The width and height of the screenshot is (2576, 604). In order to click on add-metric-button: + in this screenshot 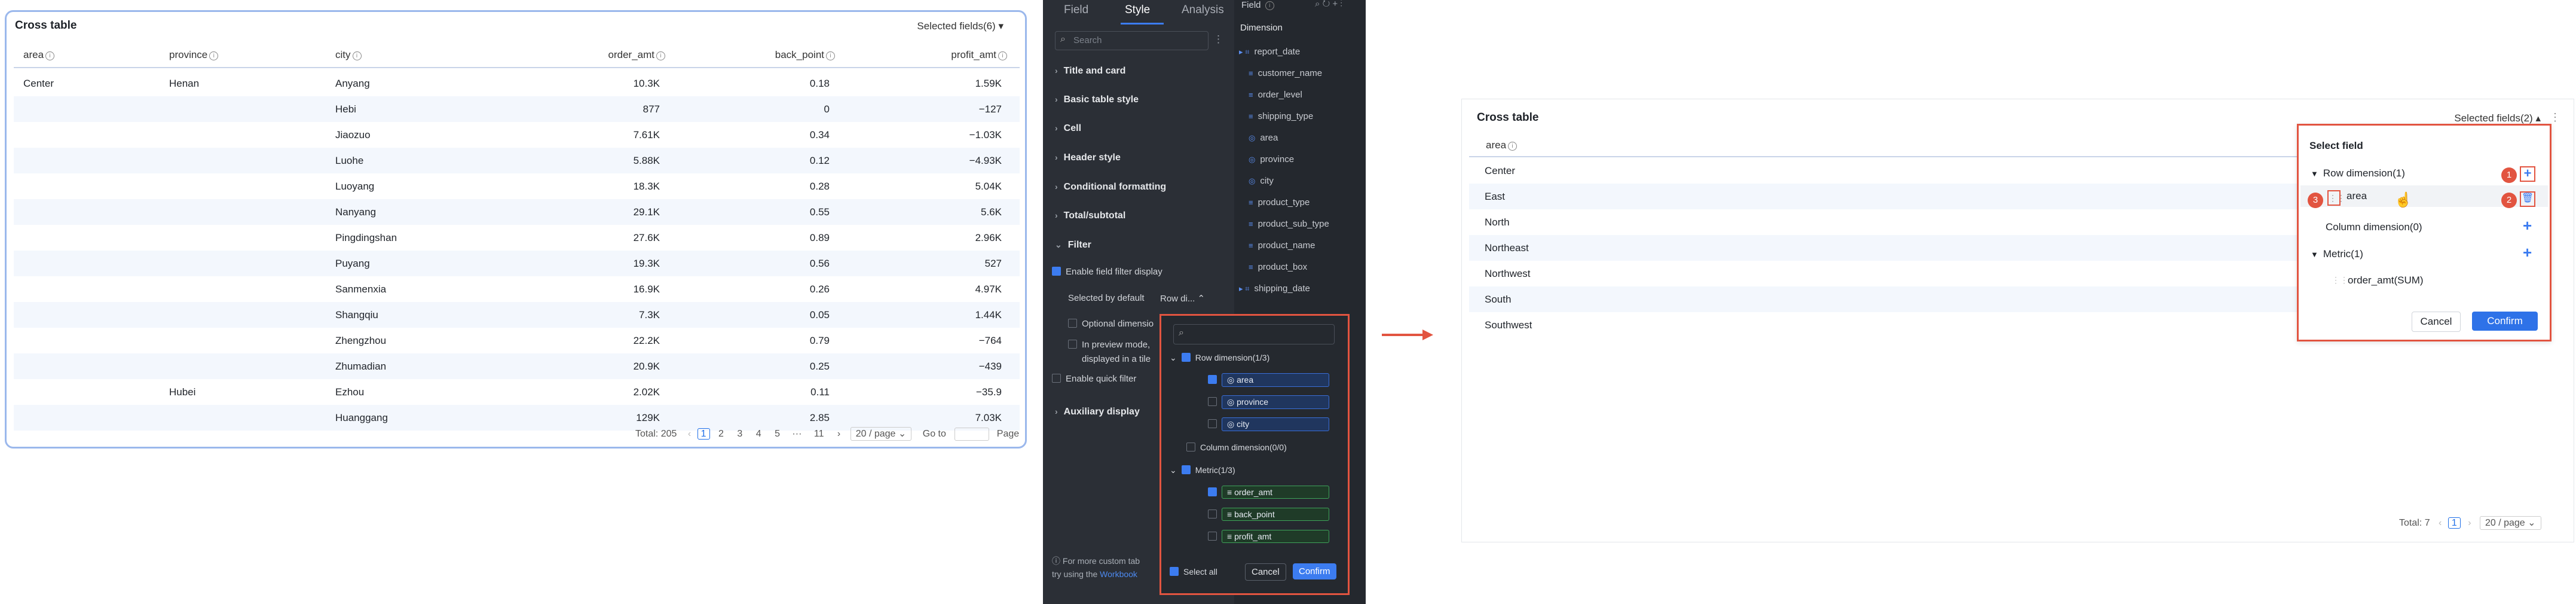, I will do `click(2527, 252)`.